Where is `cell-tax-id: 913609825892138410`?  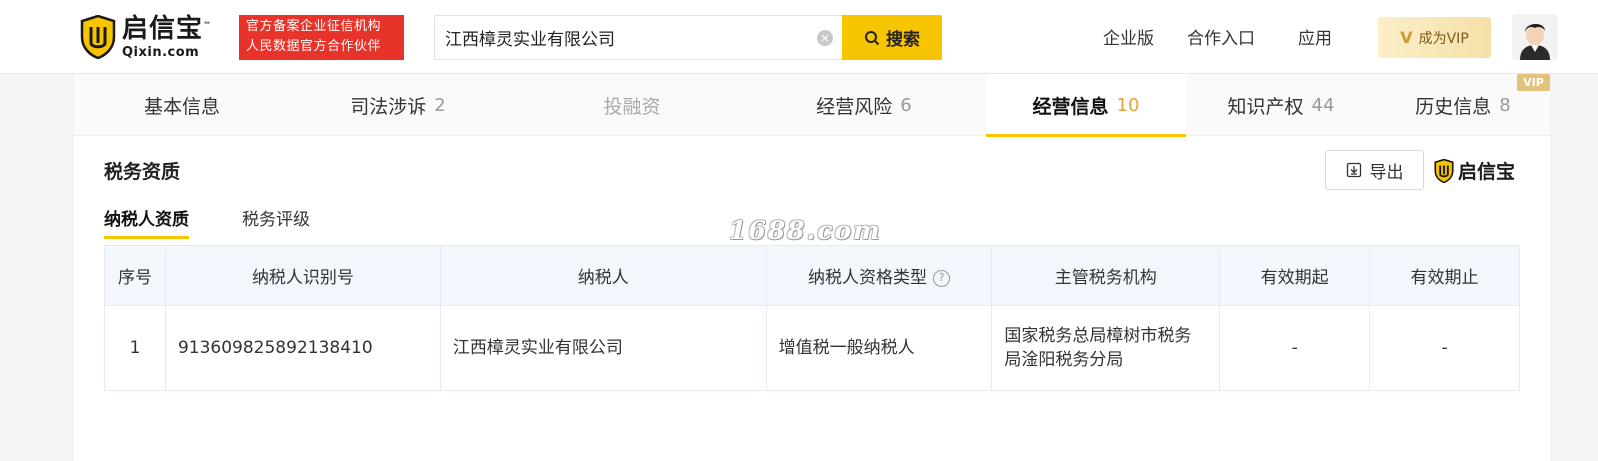
cell-tax-id: 913609825892138410 is located at coordinates (302, 348).